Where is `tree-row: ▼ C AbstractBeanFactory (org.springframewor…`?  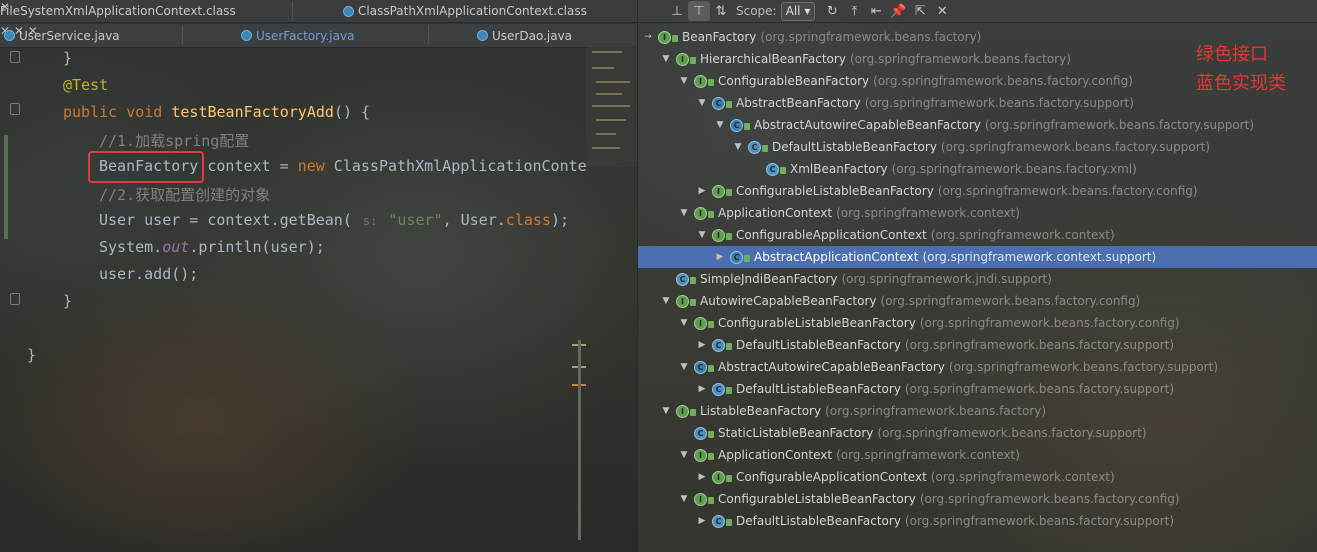 tree-row: ▼ C AbstractBeanFactory (org.springframewor… is located at coordinates (977, 103).